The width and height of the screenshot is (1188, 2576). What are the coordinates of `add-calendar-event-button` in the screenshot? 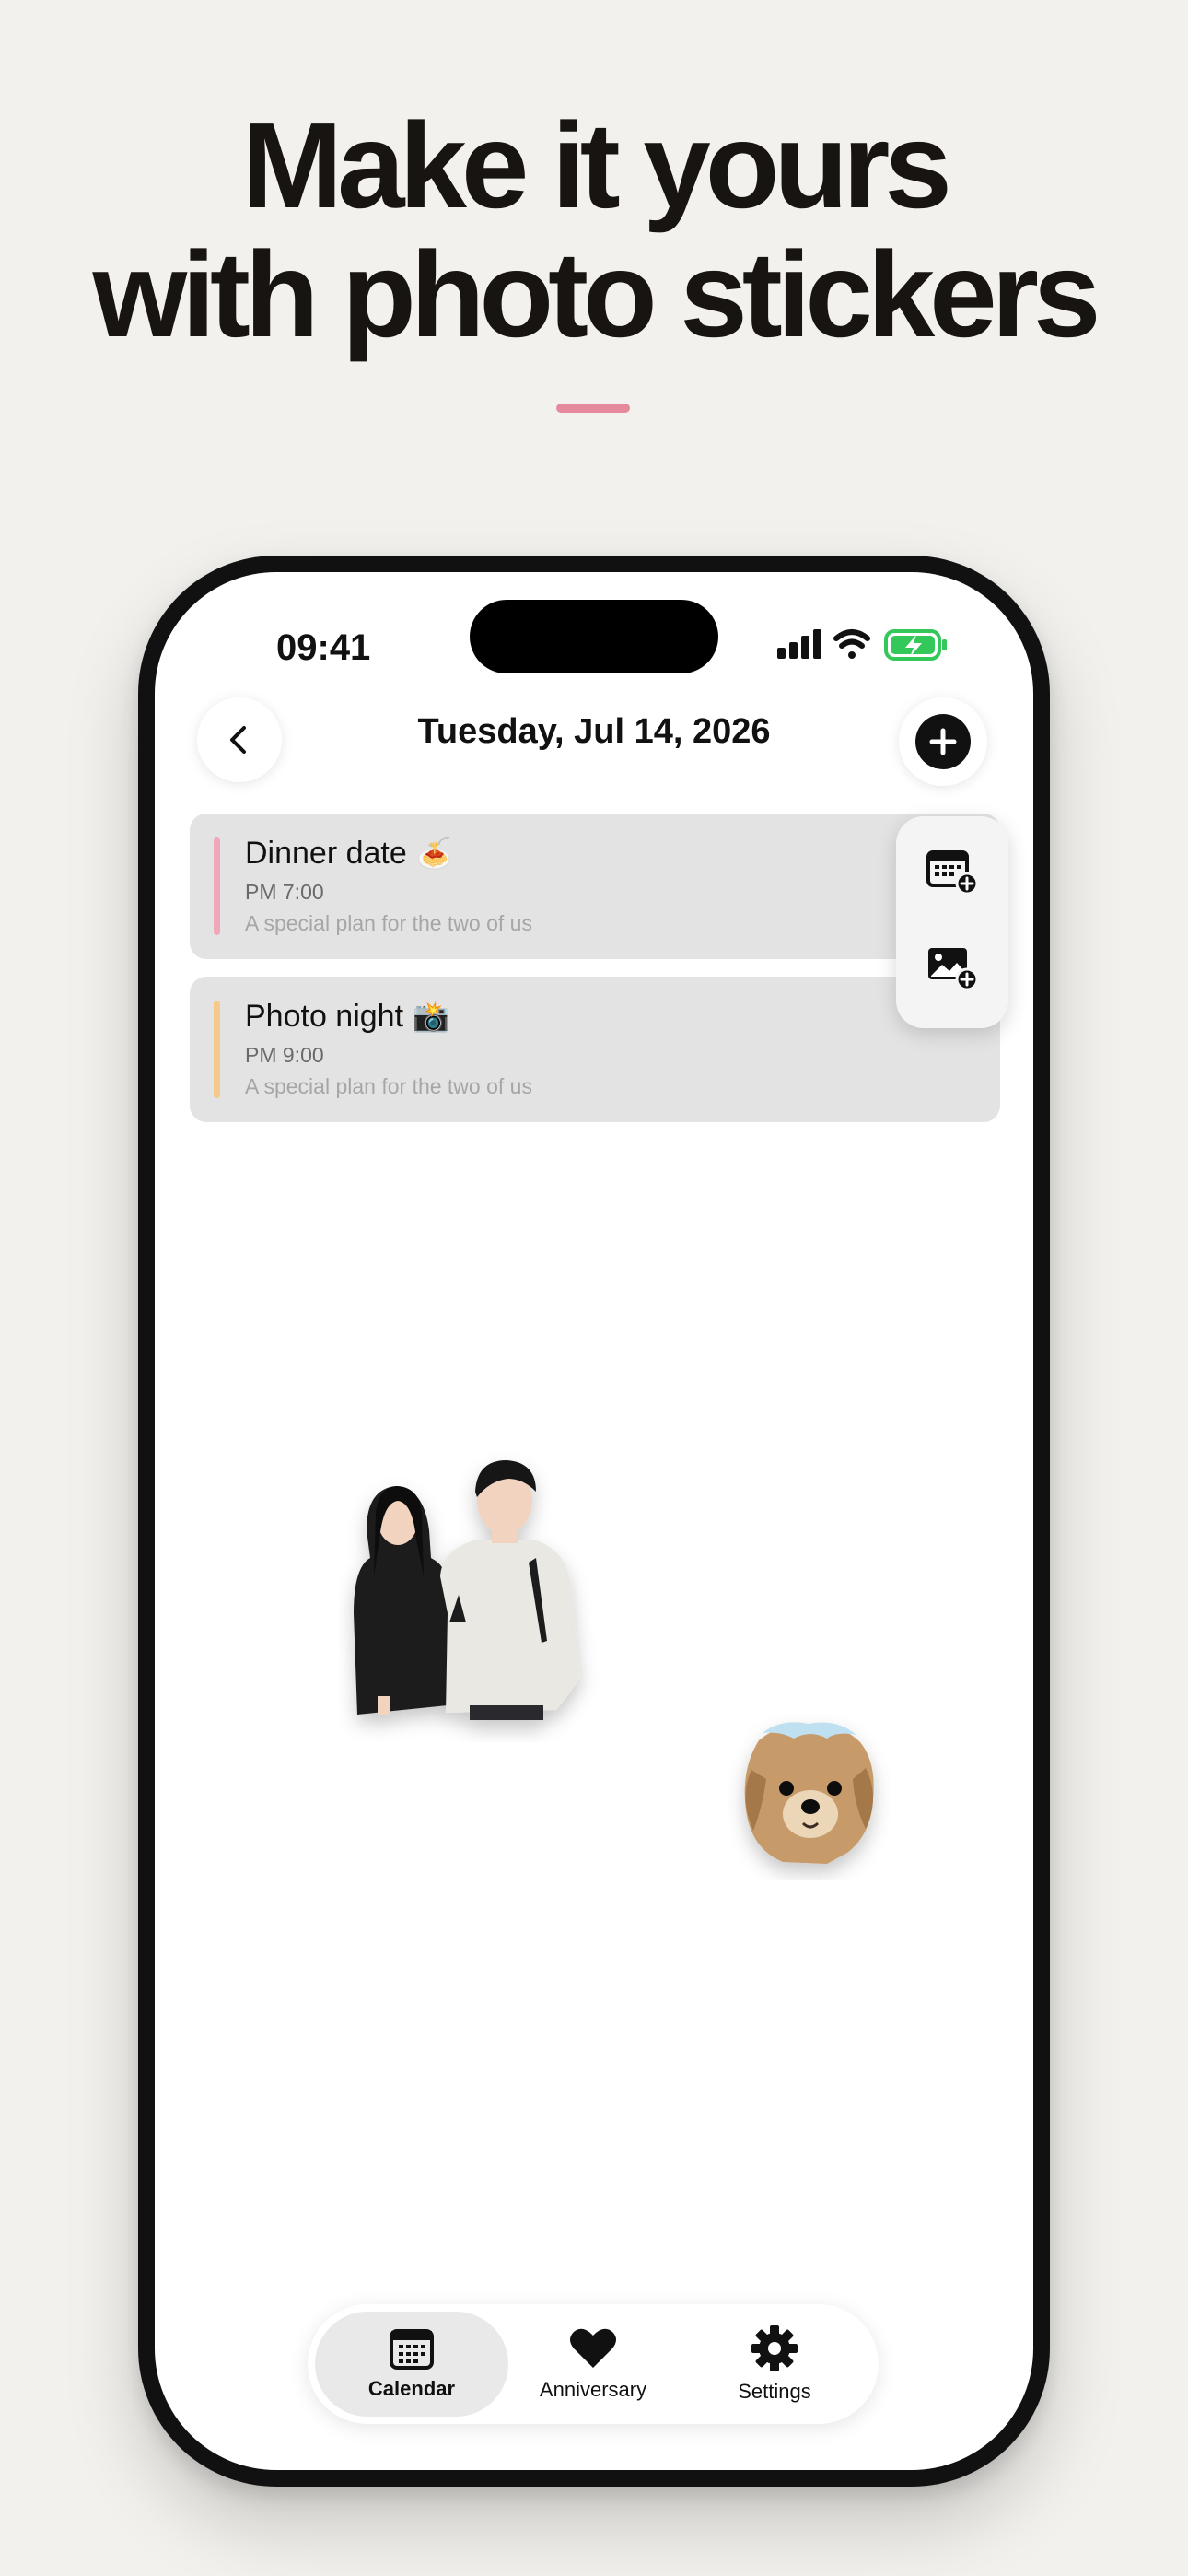 It's located at (952, 871).